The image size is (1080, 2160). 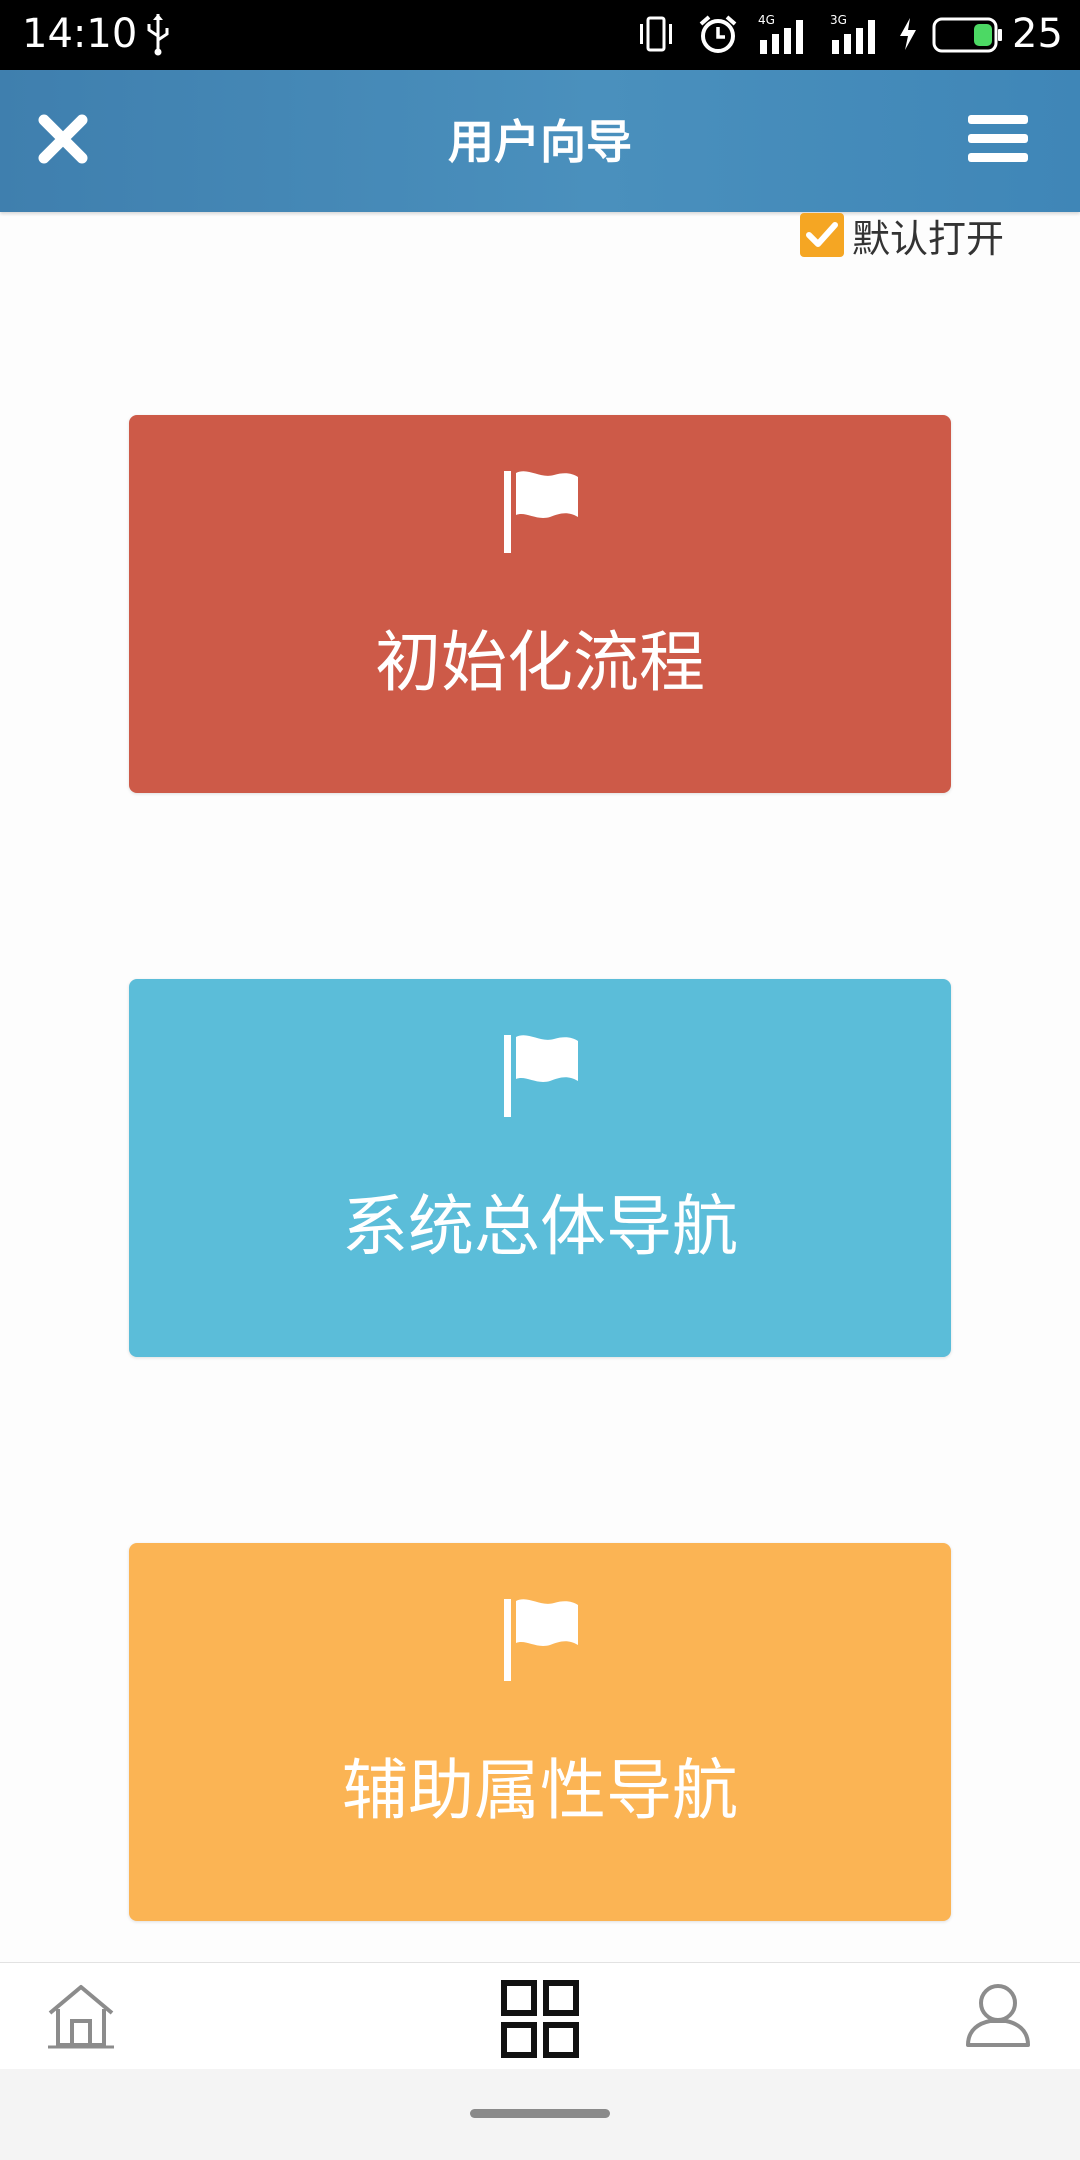 What do you see at coordinates (540, 35) in the screenshot?
I see `status-bar: 14:10 4G 3G 25` at bounding box center [540, 35].